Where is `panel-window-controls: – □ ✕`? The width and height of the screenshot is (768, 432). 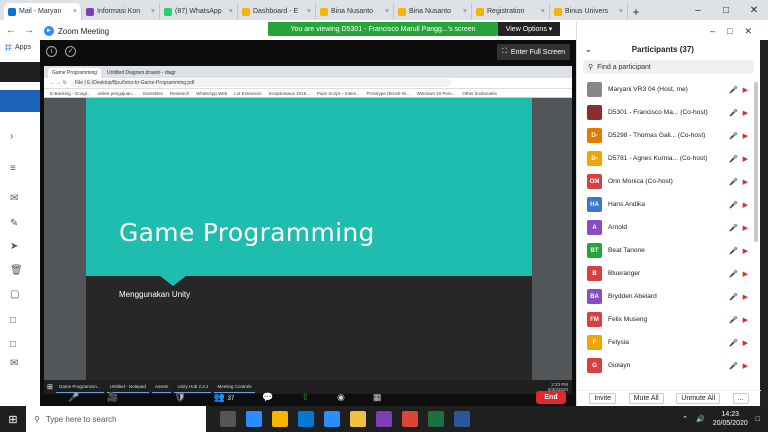
panel-window-controls: – □ ✕ is located at coordinates (668, 31).